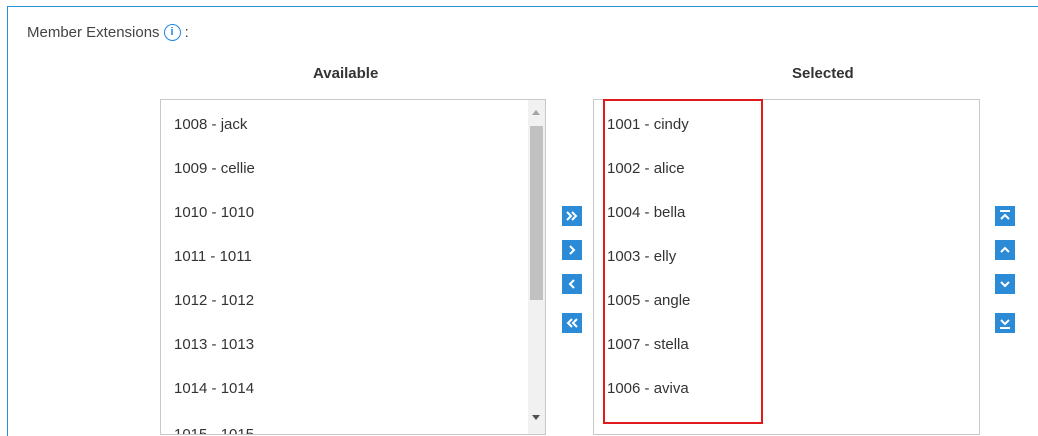  Describe the element at coordinates (93, 32) in the screenshot. I see `field-label-text: Member Extensions` at that location.